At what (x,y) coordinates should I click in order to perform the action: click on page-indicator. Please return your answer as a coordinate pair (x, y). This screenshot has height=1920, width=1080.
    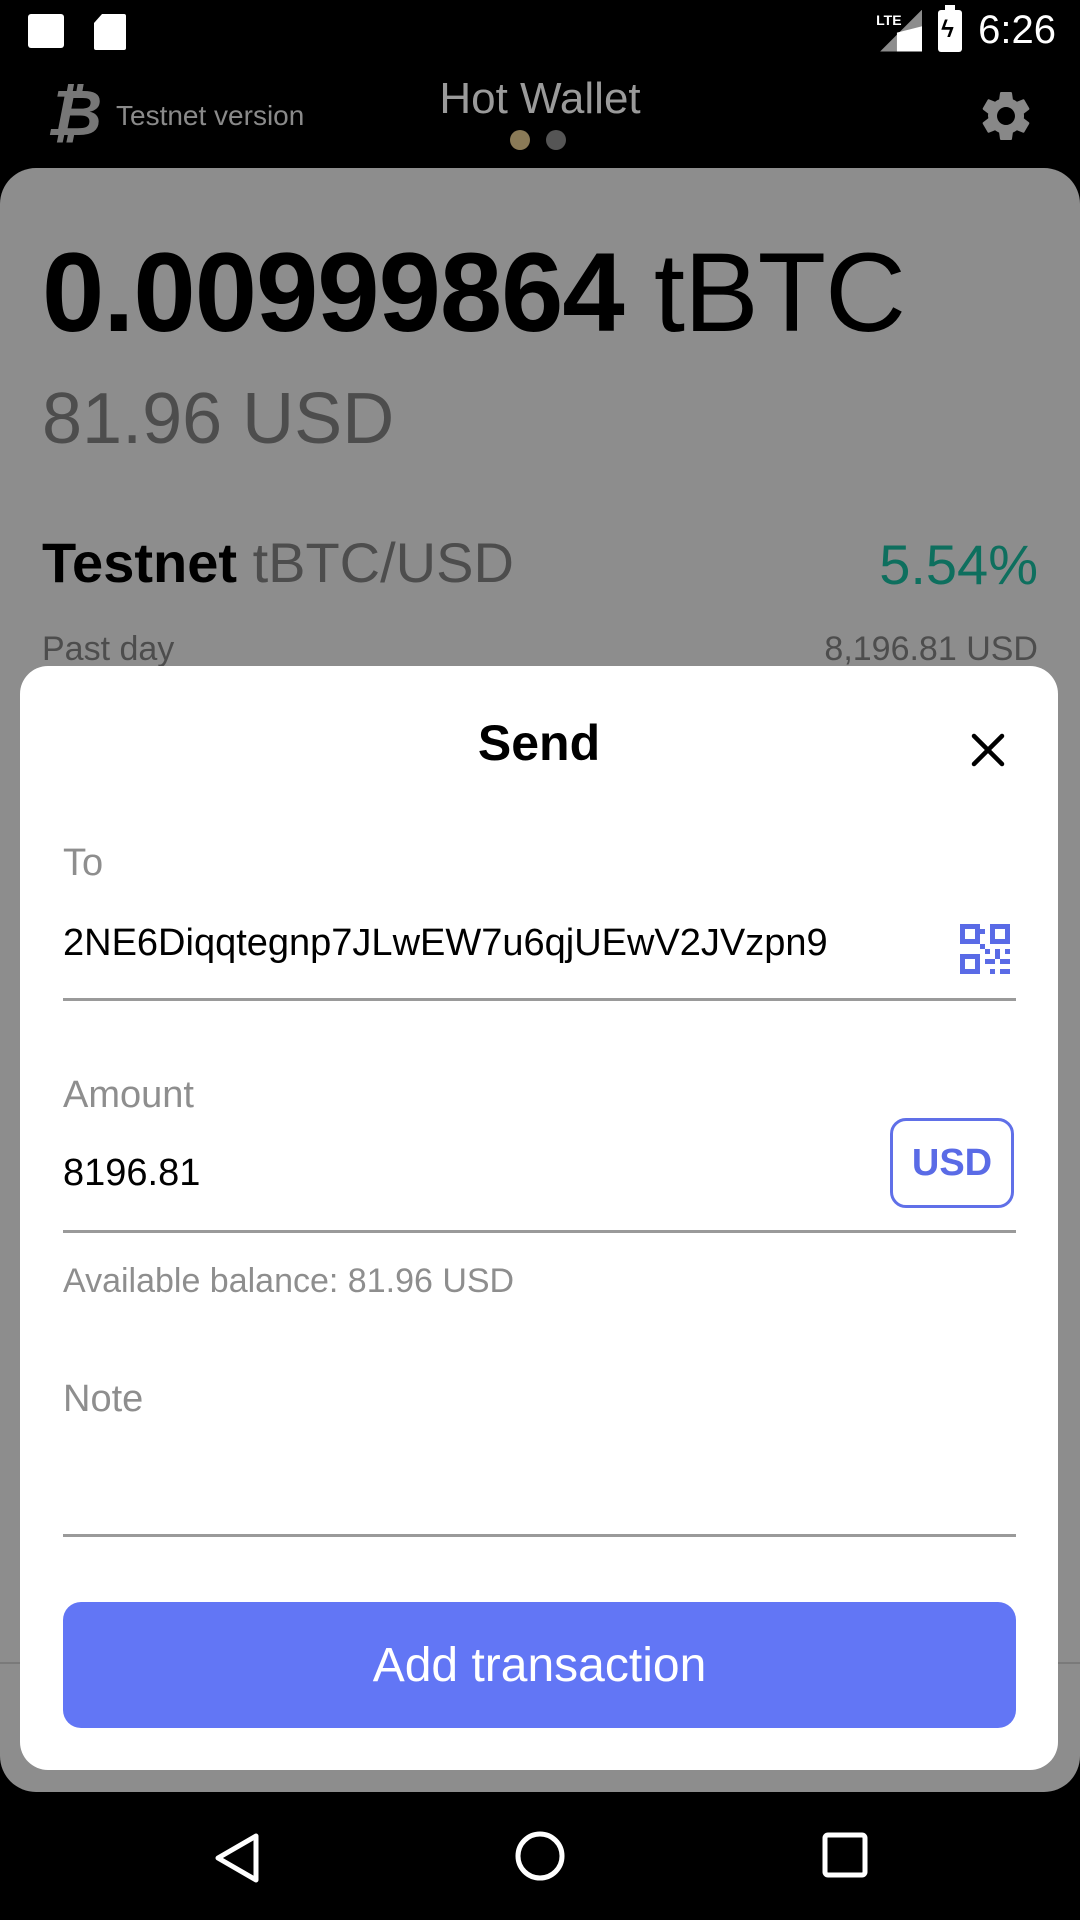
    Looking at the image, I should click on (538, 140).